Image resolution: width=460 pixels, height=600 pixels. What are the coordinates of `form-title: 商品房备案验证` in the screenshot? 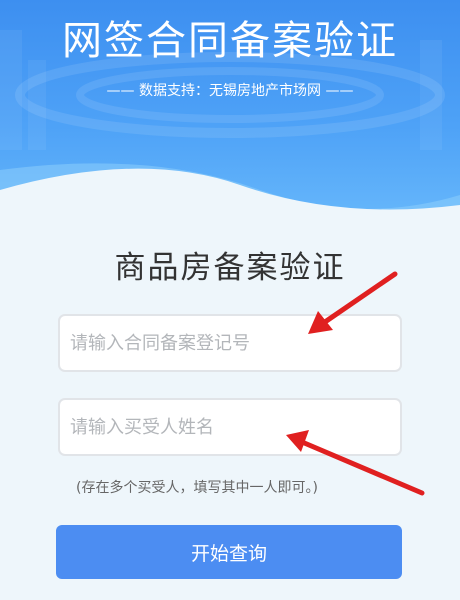 It's located at (230, 268).